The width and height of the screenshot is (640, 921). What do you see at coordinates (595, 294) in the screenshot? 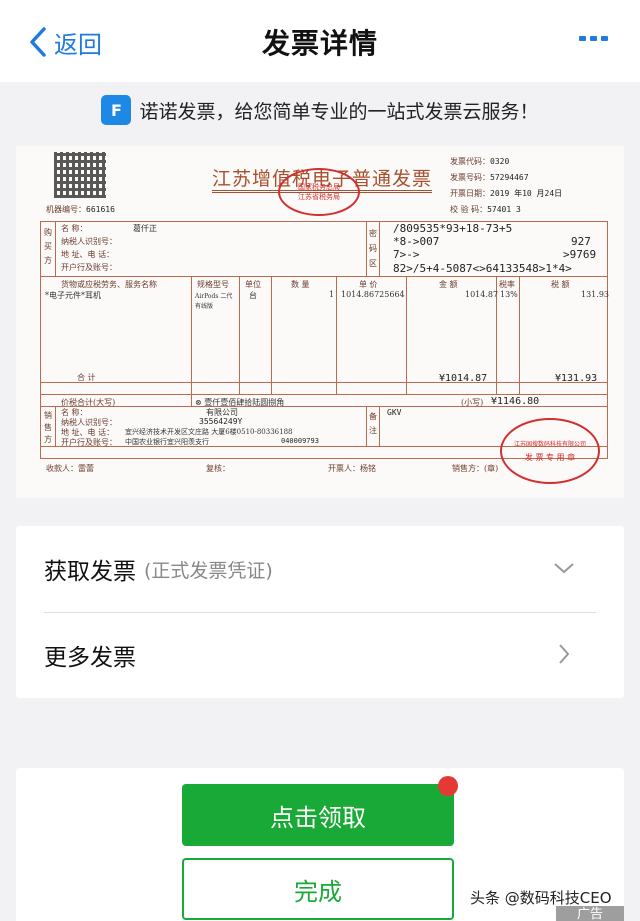
I see `item-tax: 131.93` at bounding box center [595, 294].